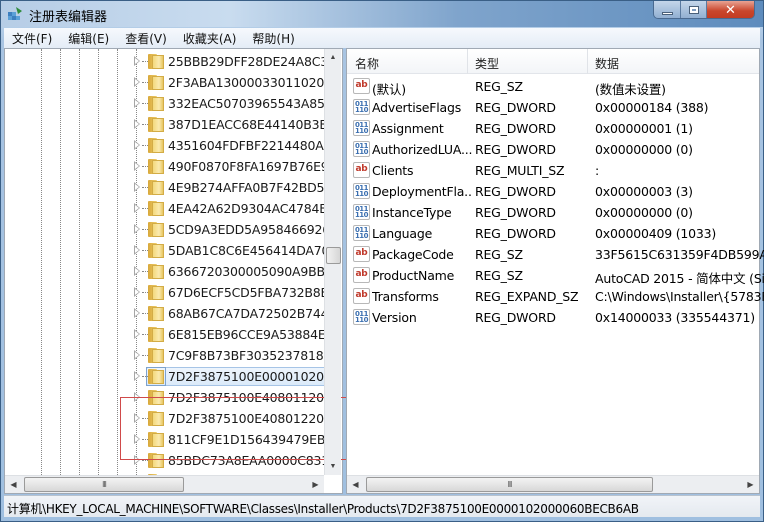 The height and width of the screenshot is (522, 764). Describe the element at coordinates (246, 250) in the screenshot. I see `tree-item-label: 5DAB1C8C6E456414DA70A` at that location.